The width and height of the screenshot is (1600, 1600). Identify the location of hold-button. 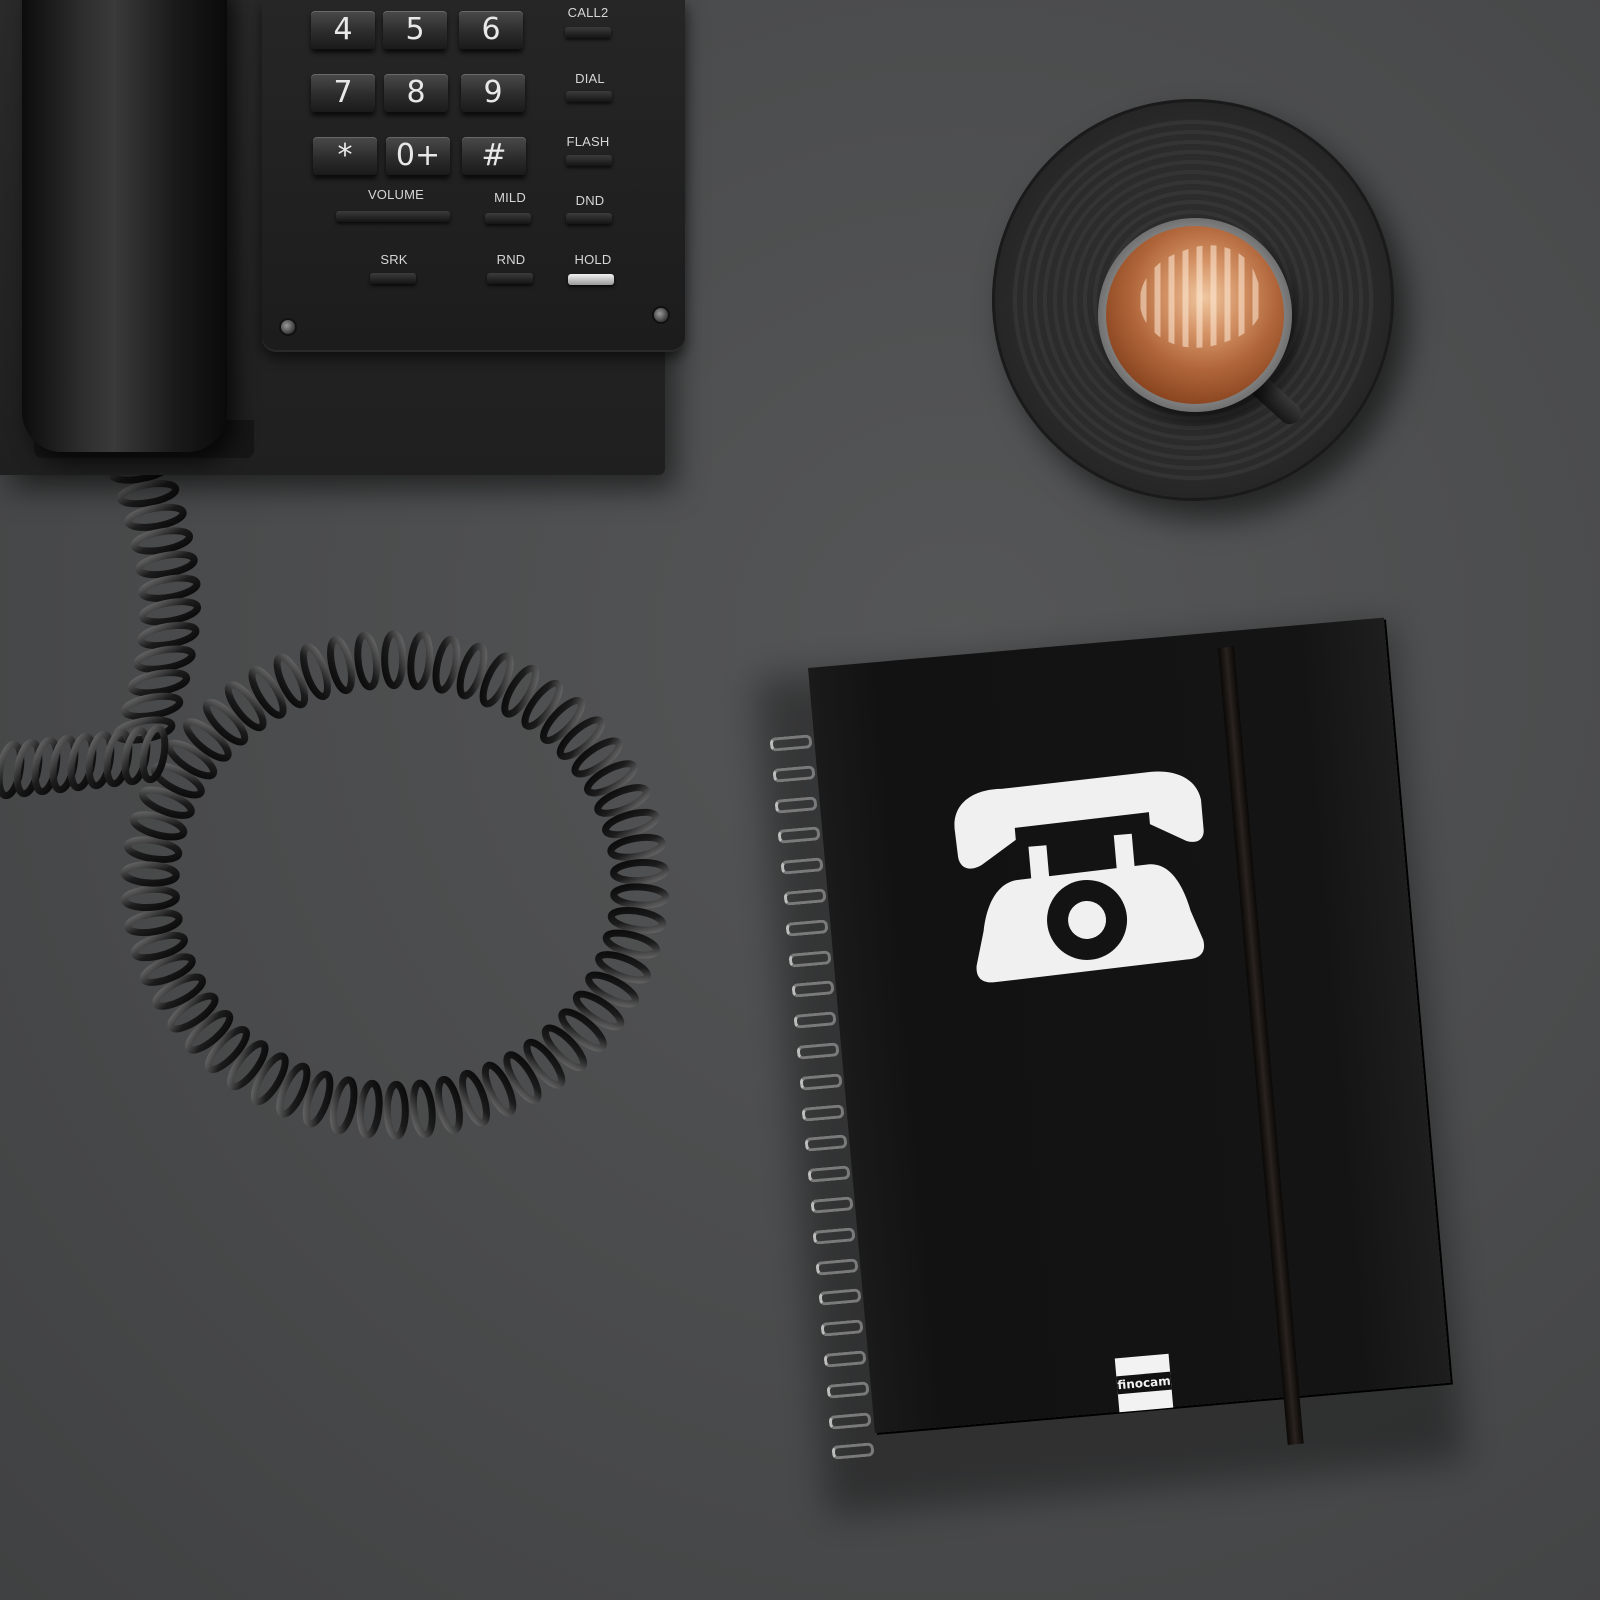
(591, 279).